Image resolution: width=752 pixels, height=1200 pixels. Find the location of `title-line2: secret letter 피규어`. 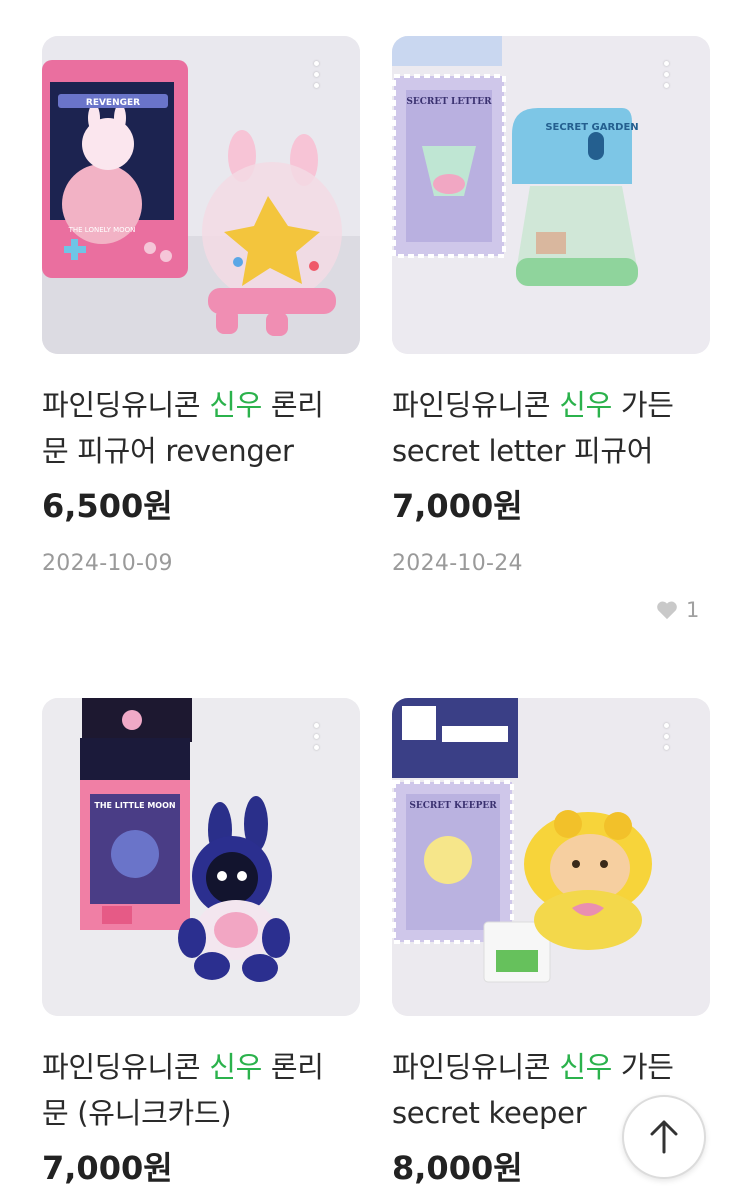

title-line2: secret letter 피규어 is located at coordinates (523, 451).